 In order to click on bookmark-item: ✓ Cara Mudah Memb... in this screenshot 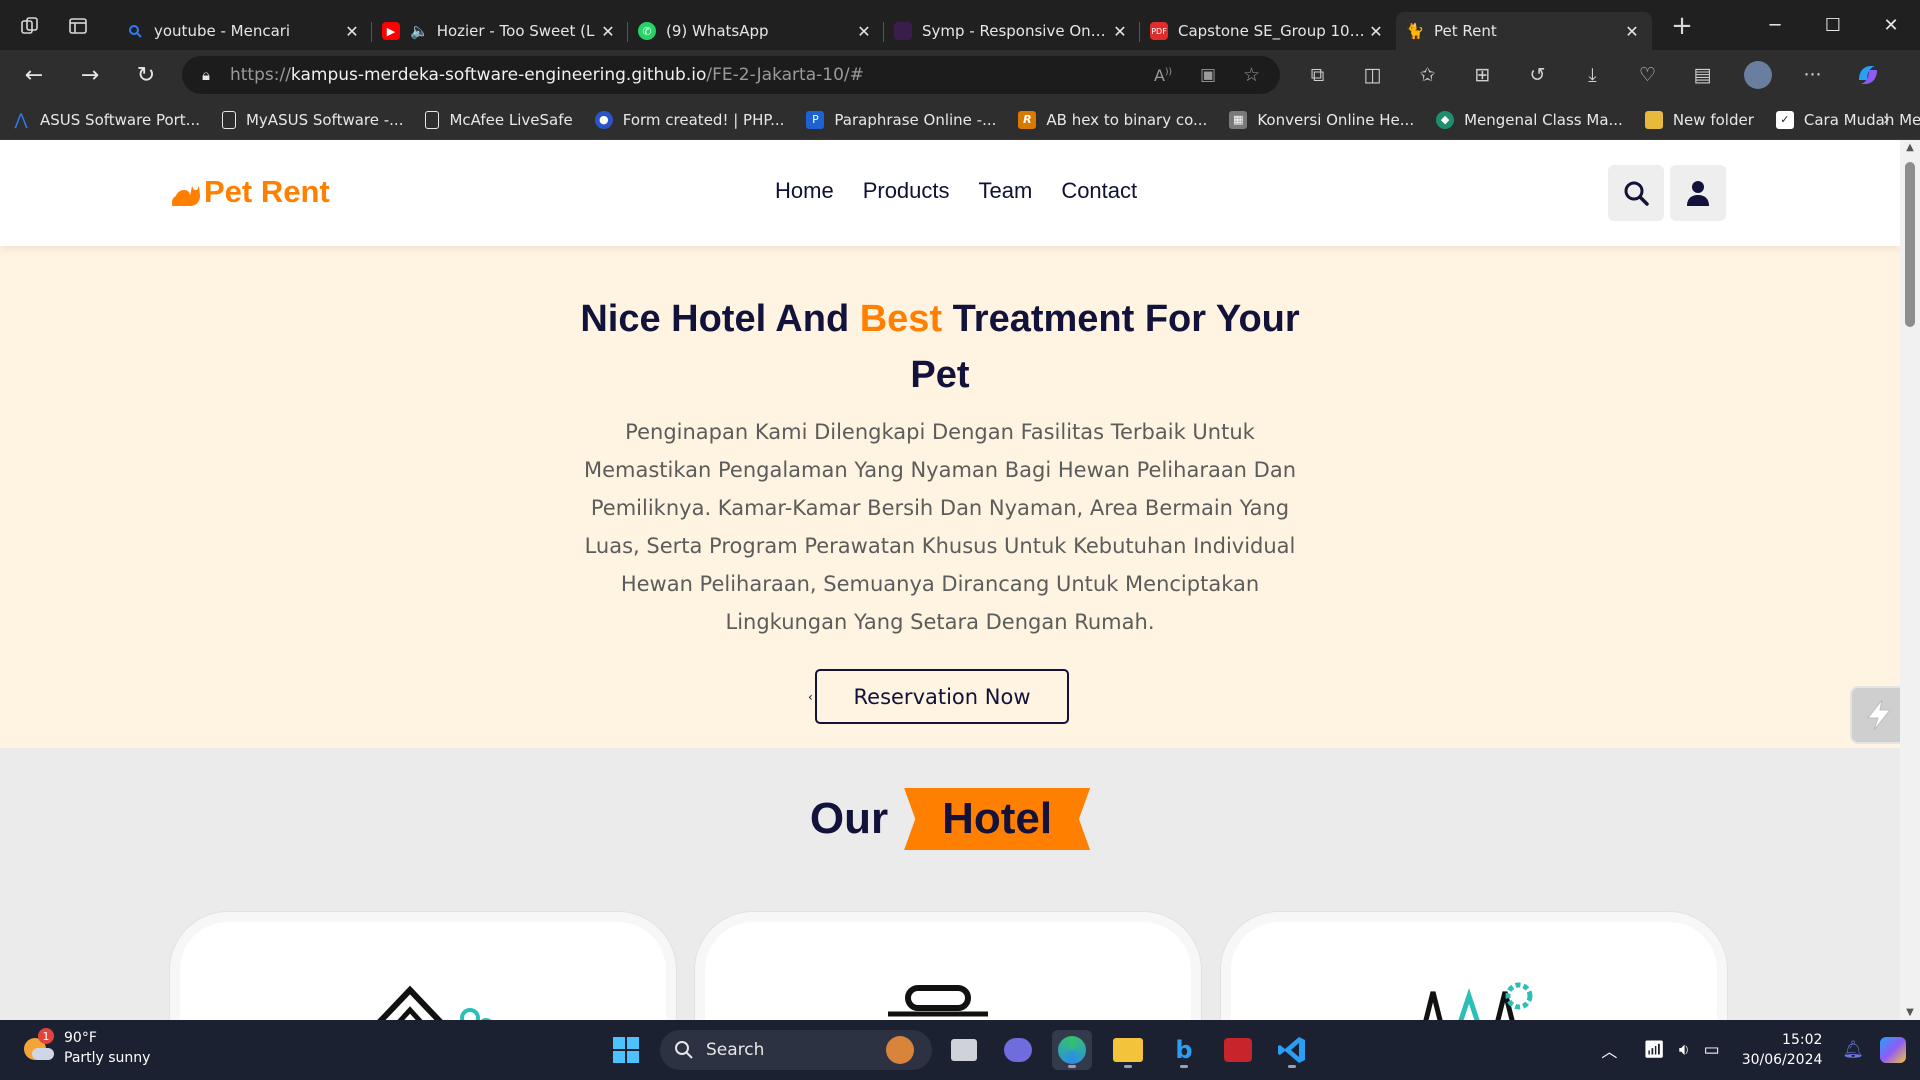, I will do `click(1847, 119)`.